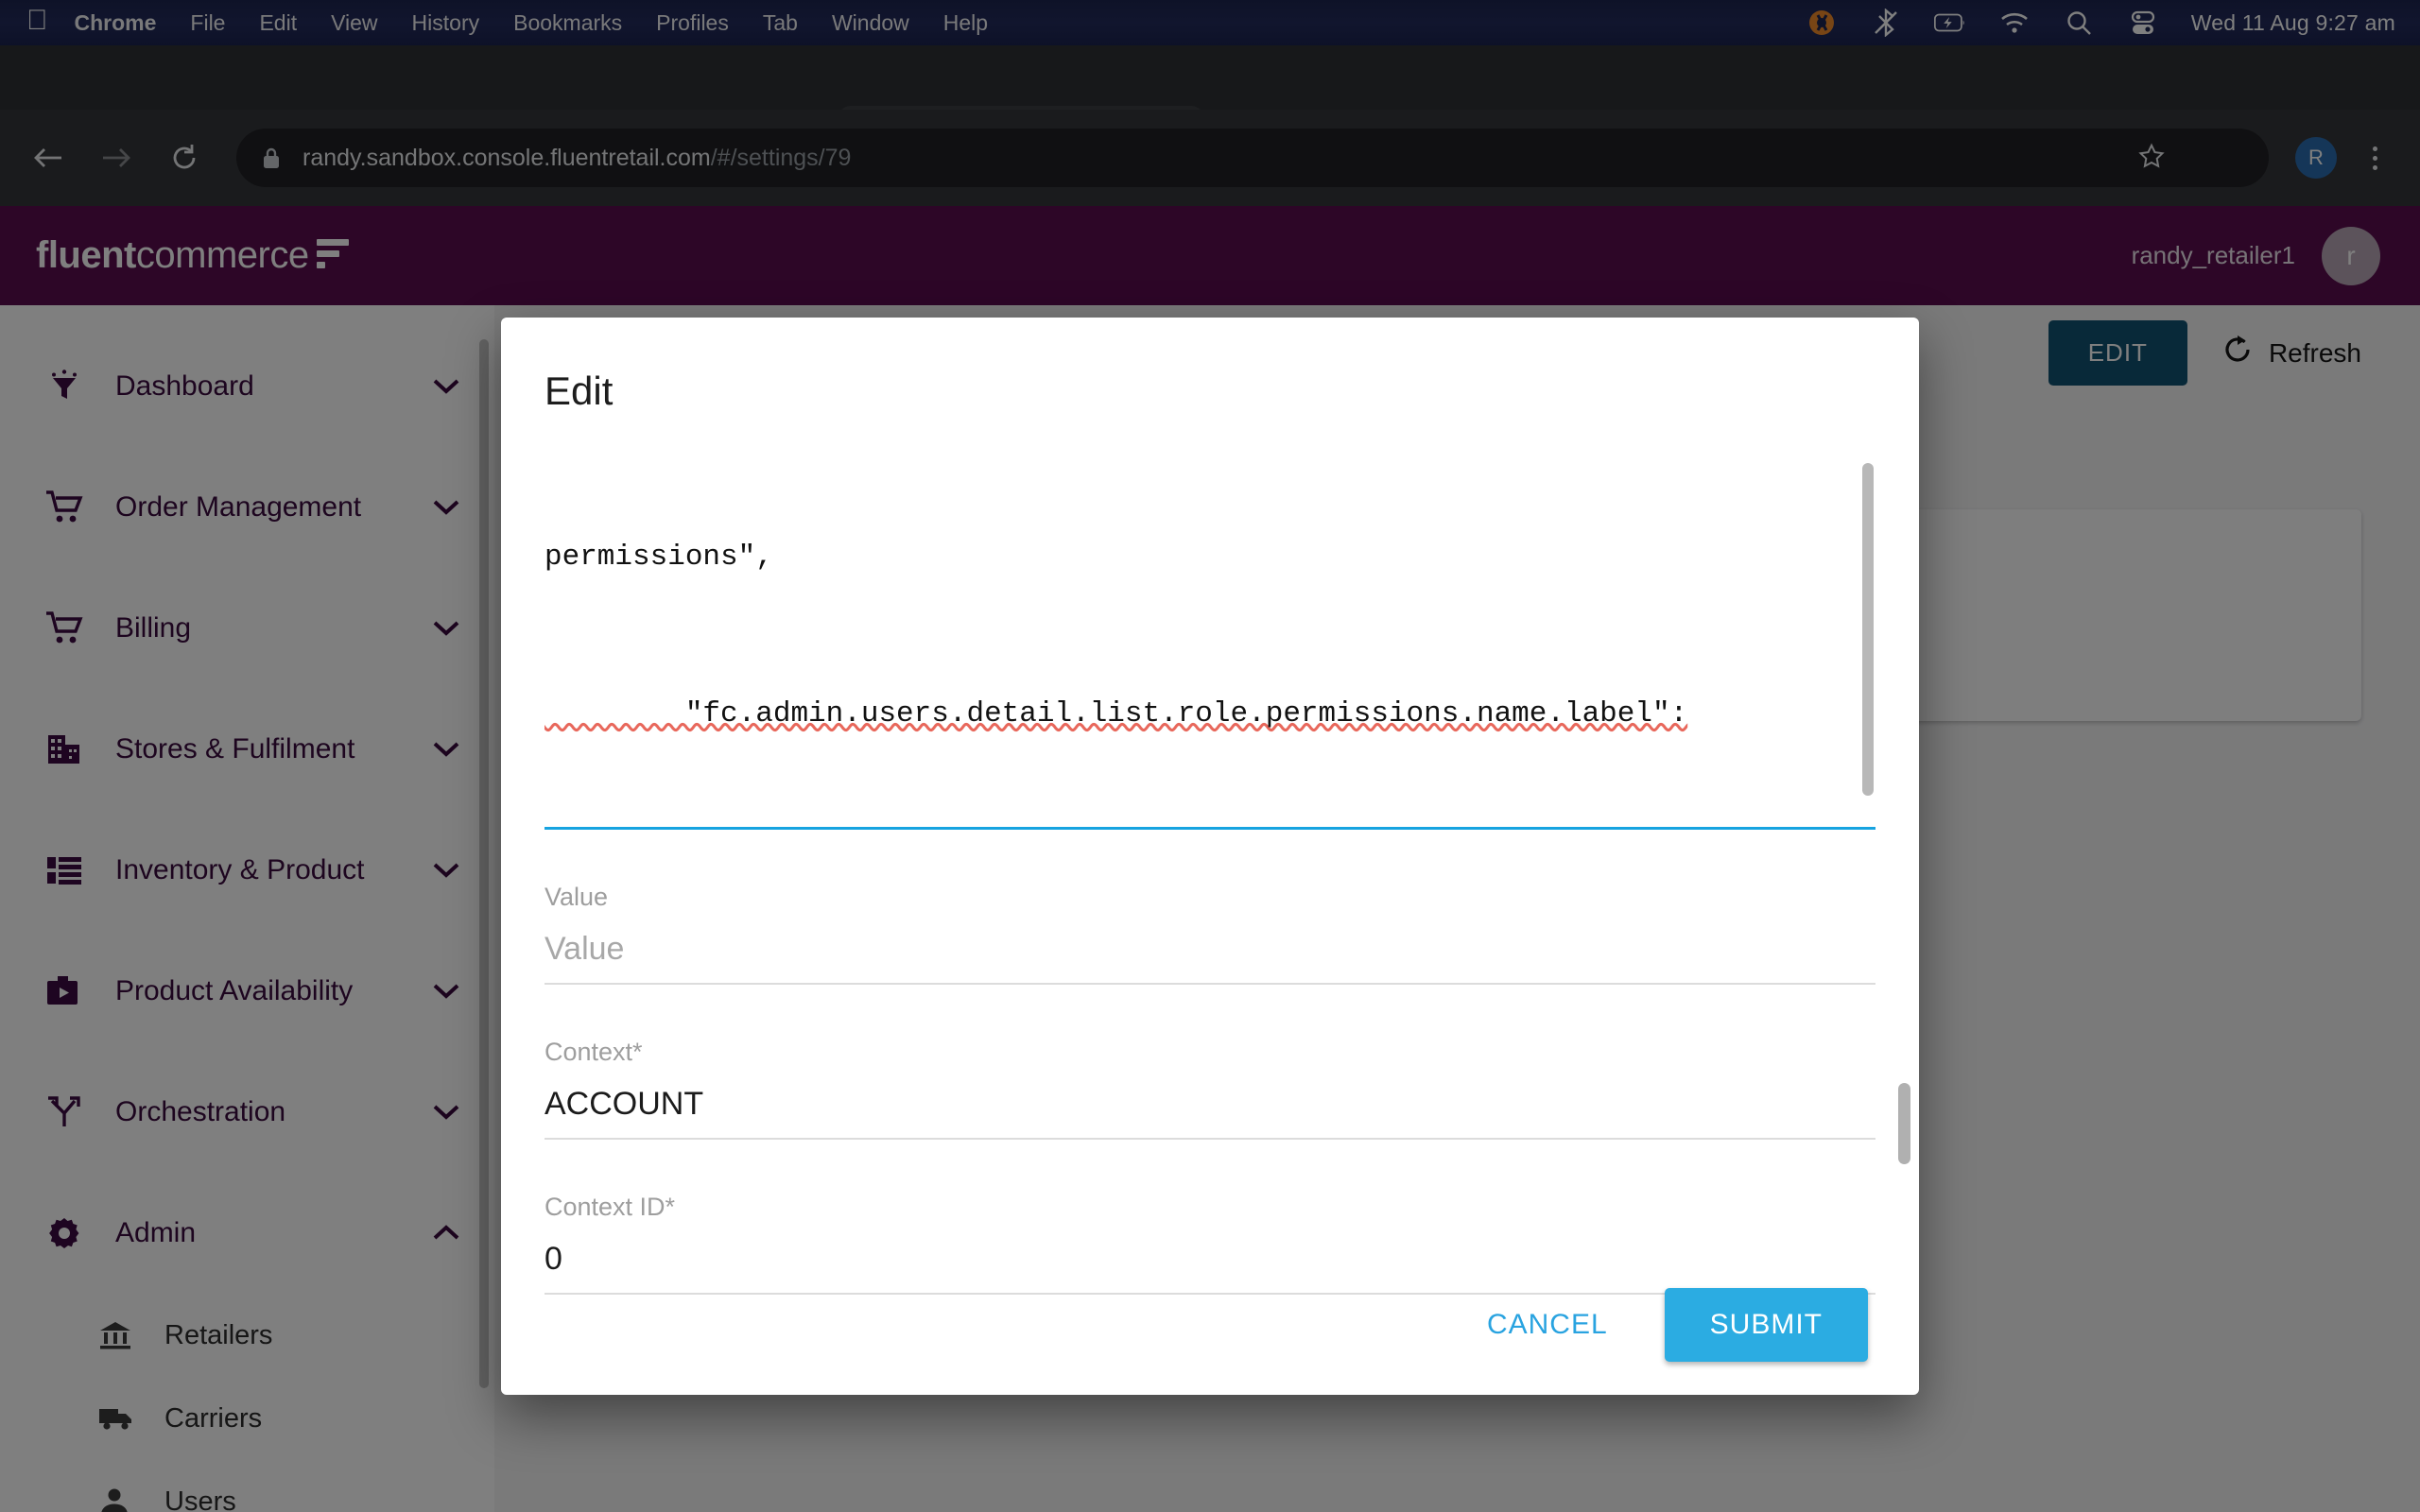 Image resolution: width=2420 pixels, height=1512 pixels. I want to click on textarea-scrollbar, so click(1868, 629).